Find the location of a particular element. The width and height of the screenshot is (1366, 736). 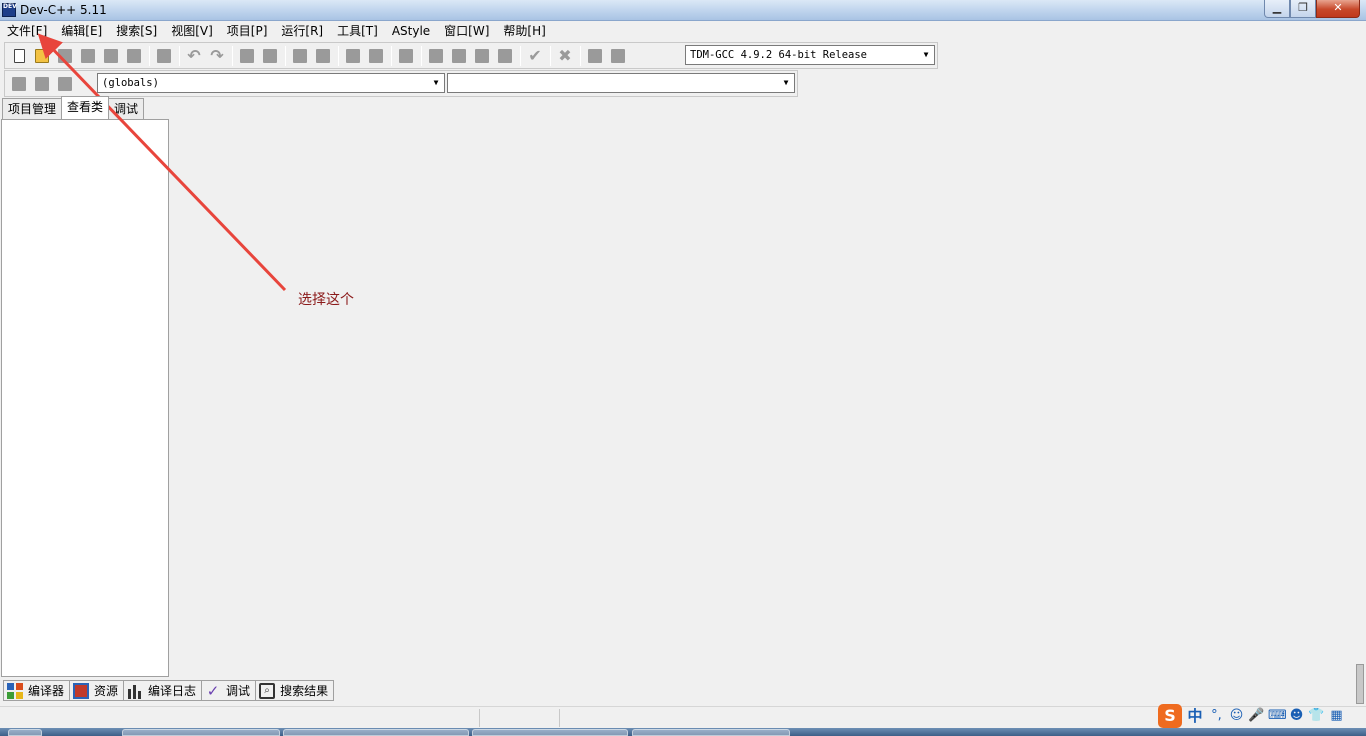

skin-shirt-icon: 👕 is located at coordinates (1316, 715).